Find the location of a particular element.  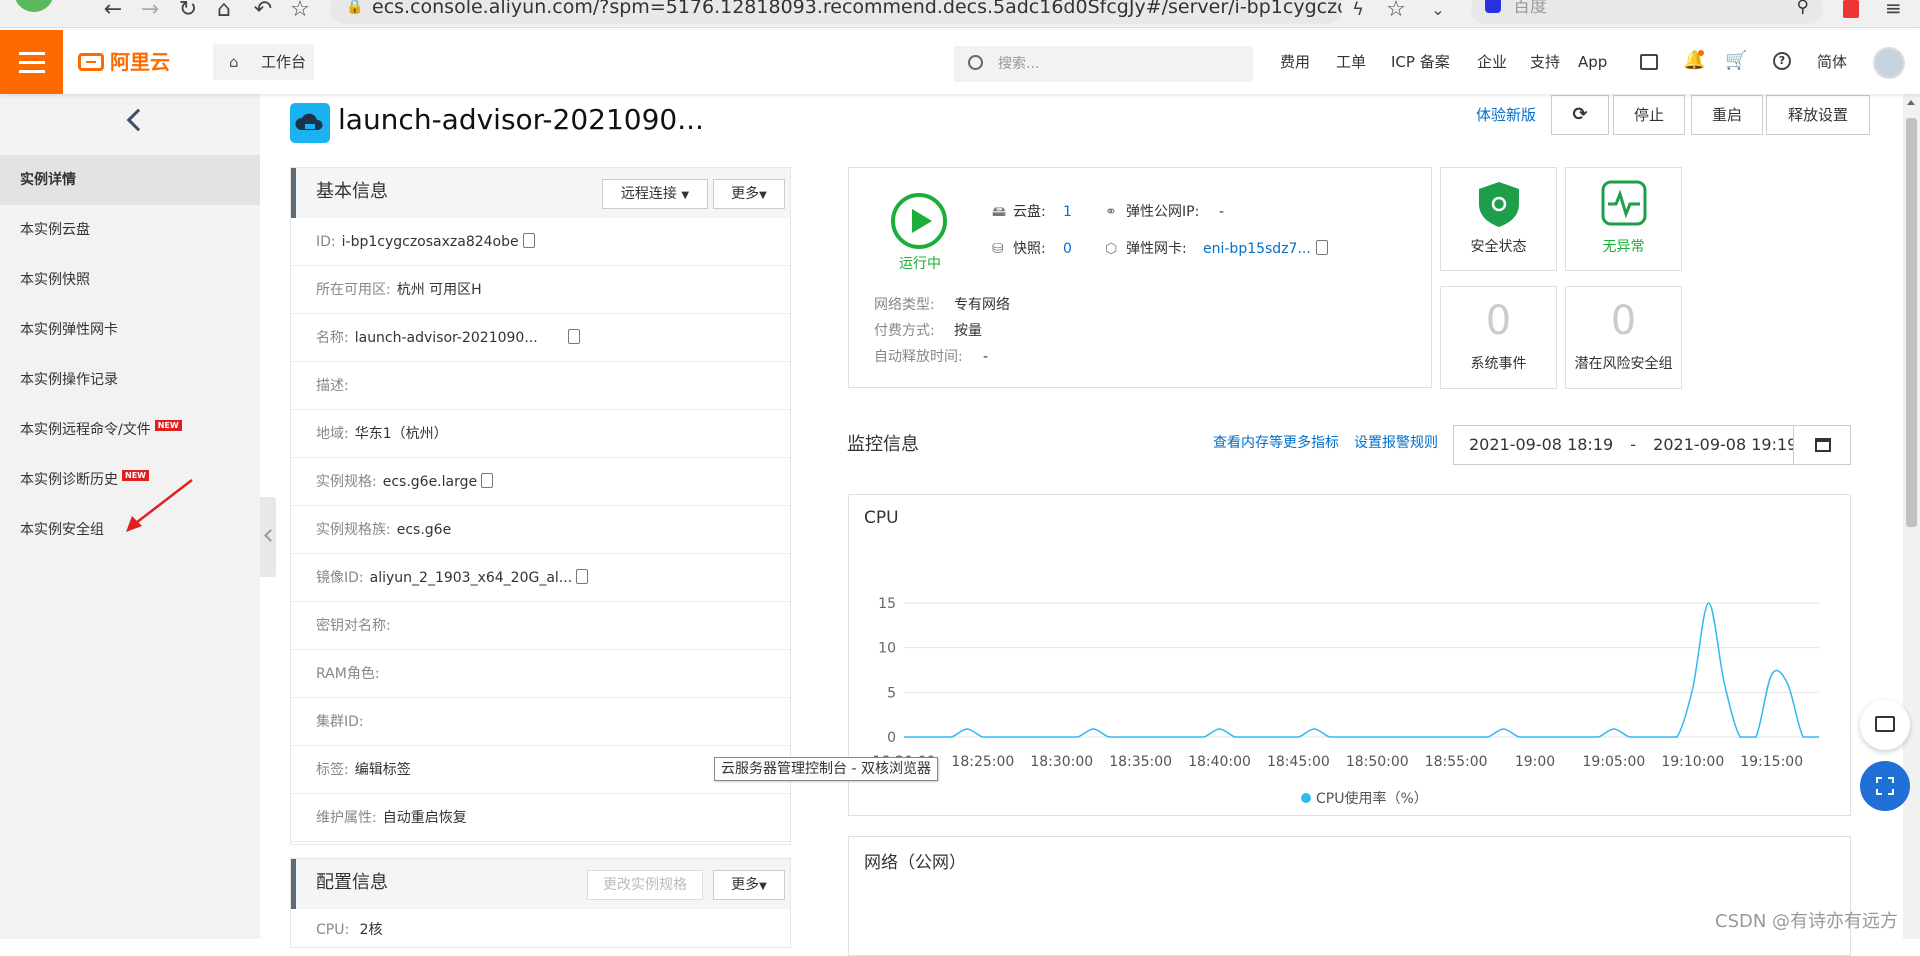

workbench-button: ⌂ 工作台 is located at coordinates (263, 62).